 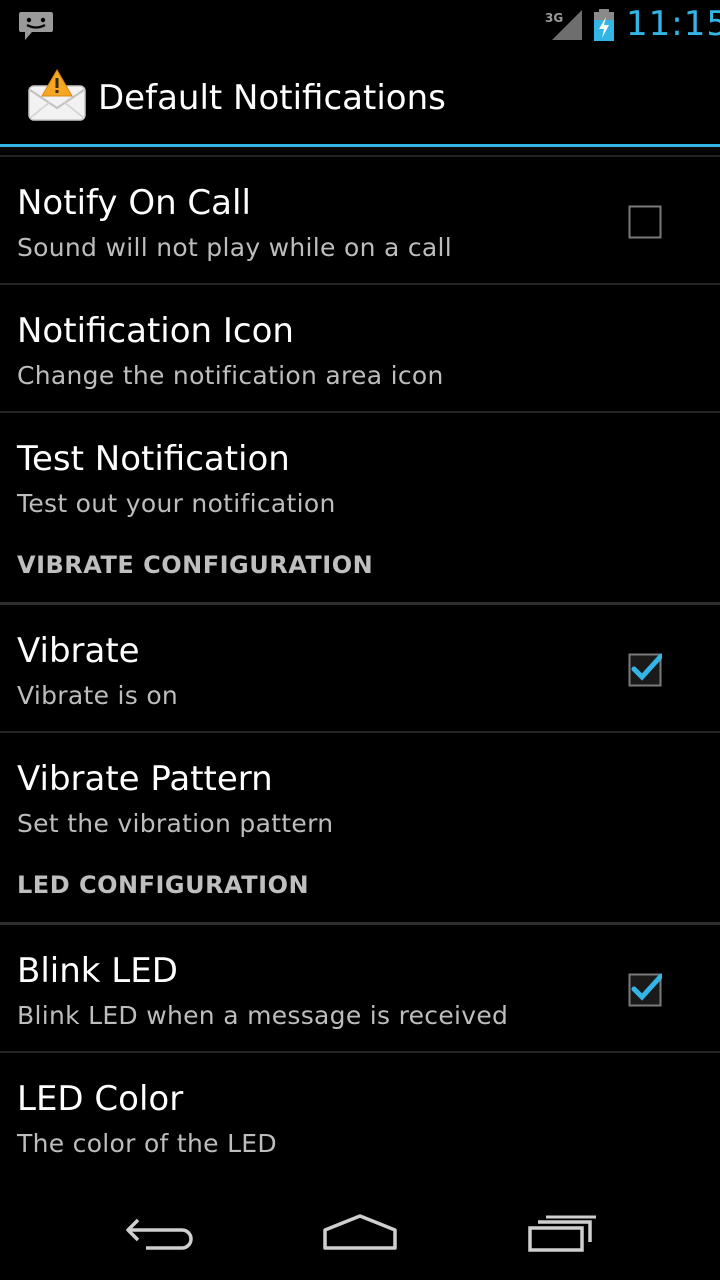 I want to click on pref-vibrate: Vibrate Vibrate is on, so click(x=360, y=669).